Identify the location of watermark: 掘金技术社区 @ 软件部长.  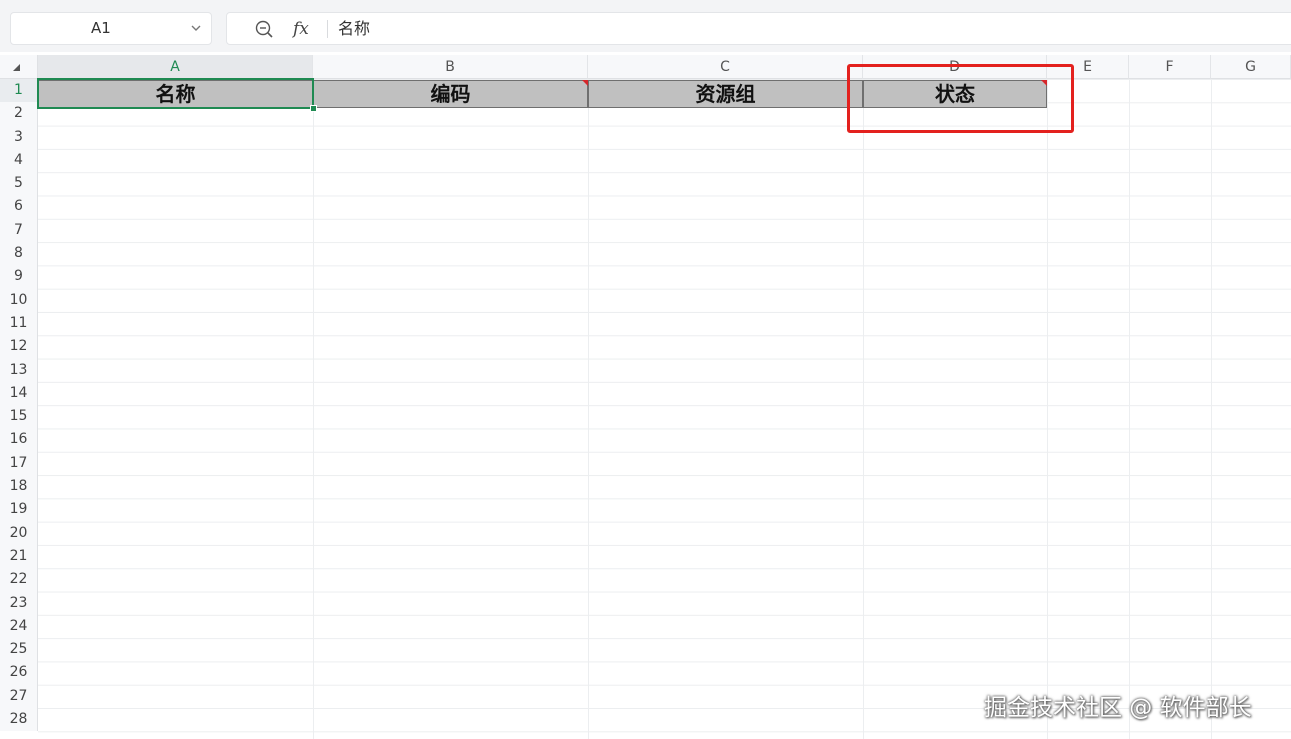
(1118, 708).